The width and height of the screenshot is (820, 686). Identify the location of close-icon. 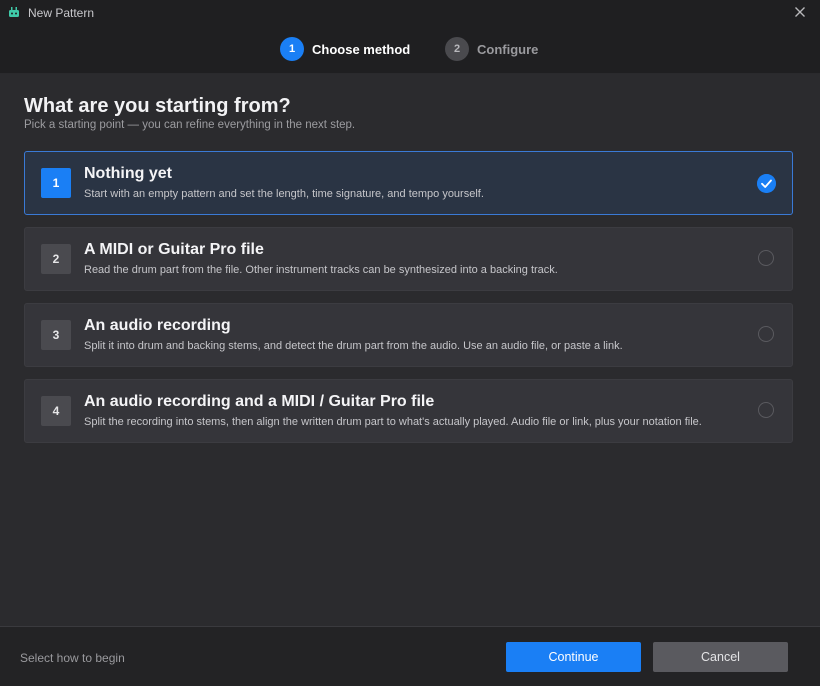
(800, 12).